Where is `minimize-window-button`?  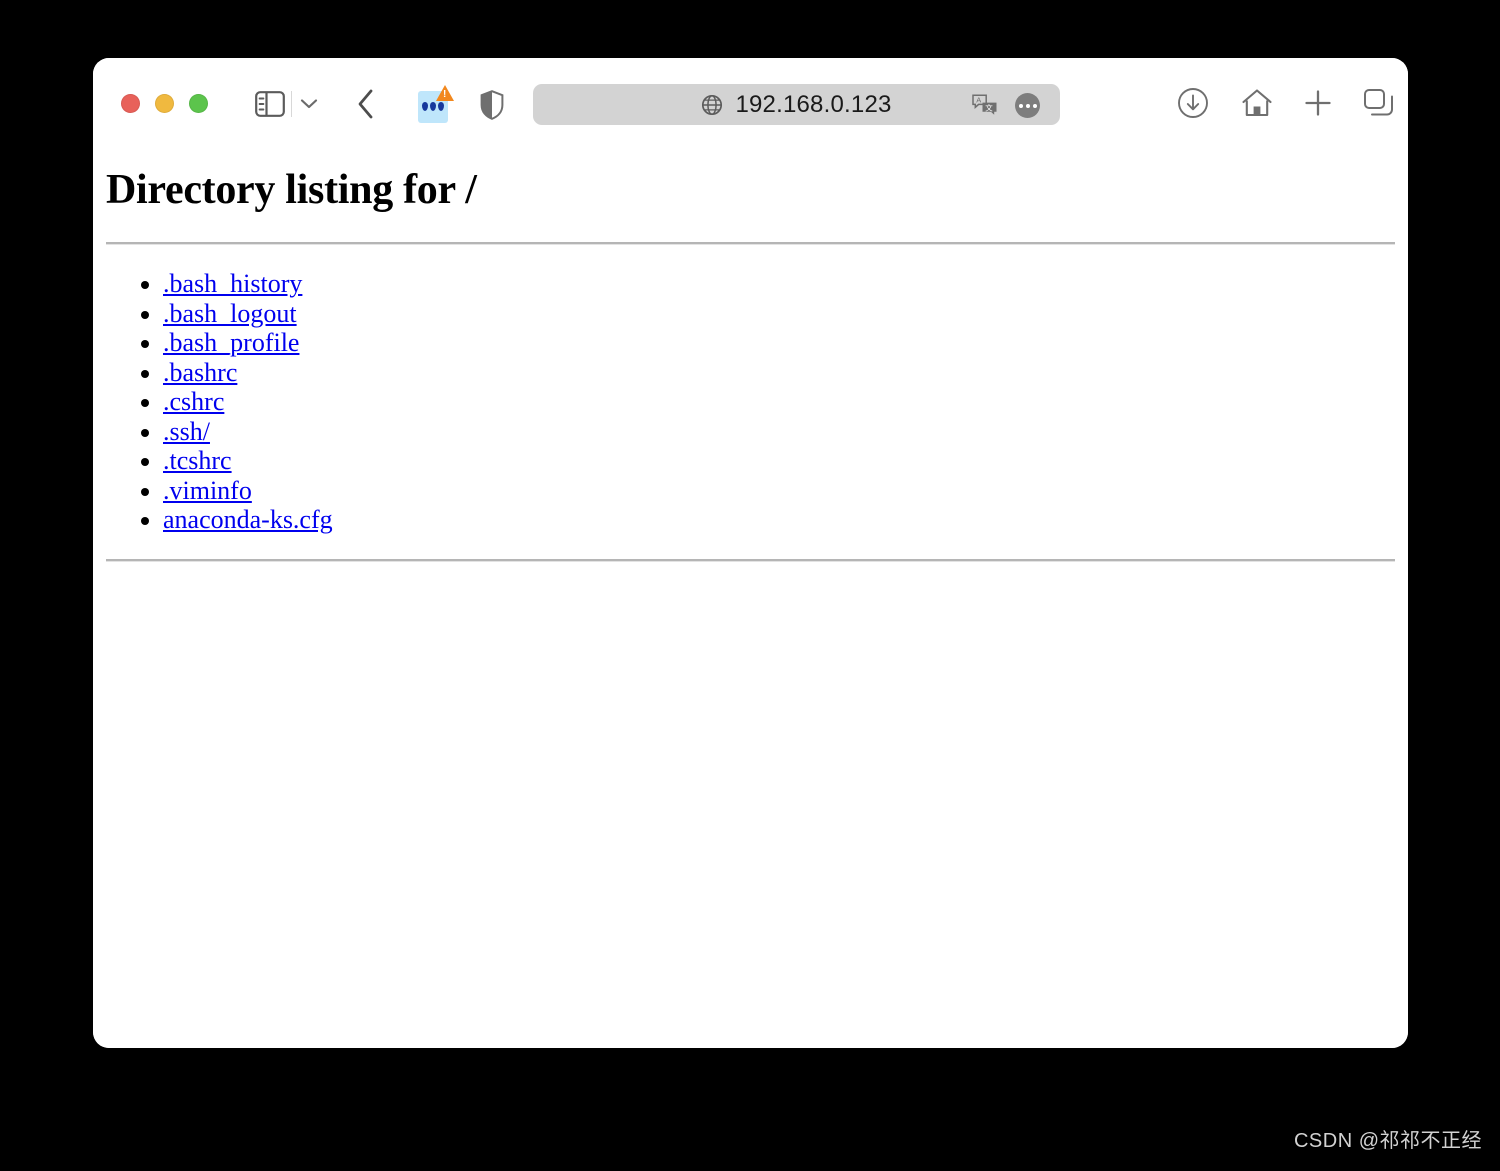
minimize-window-button is located at coordinates (164, 103).